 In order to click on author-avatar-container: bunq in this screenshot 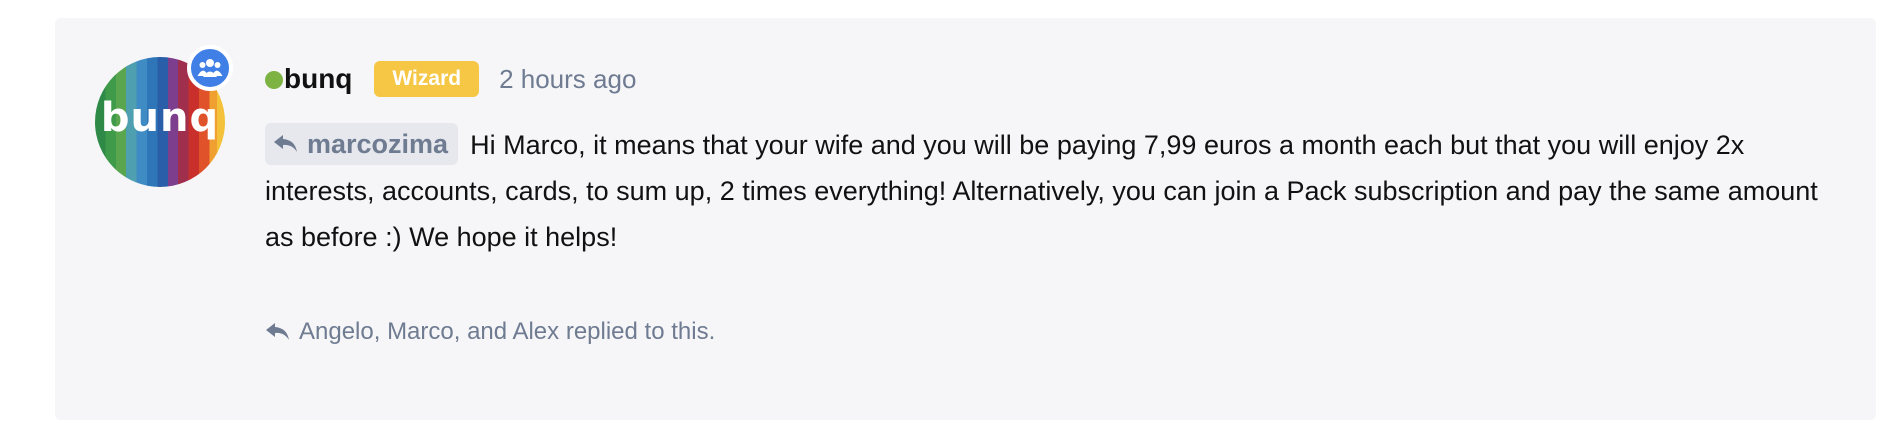, I will do `click(164, 116)`.